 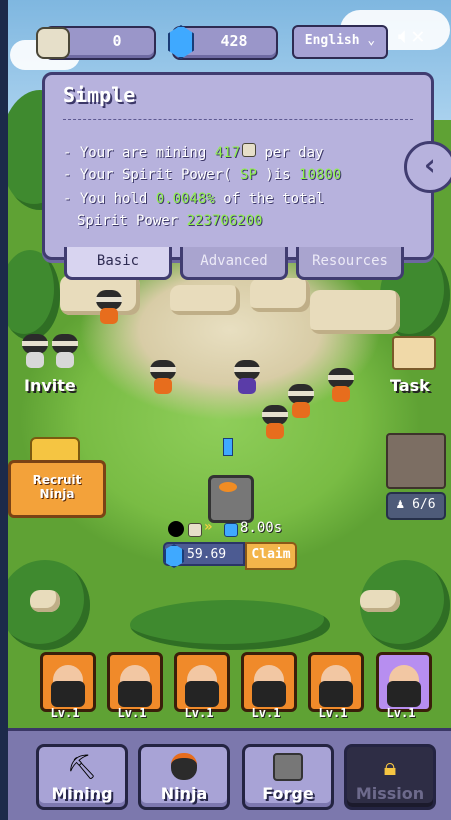 I want to click on spirit-power-line: - Your Spirit Power( SP )is 10800, so click(x=202, y=175).